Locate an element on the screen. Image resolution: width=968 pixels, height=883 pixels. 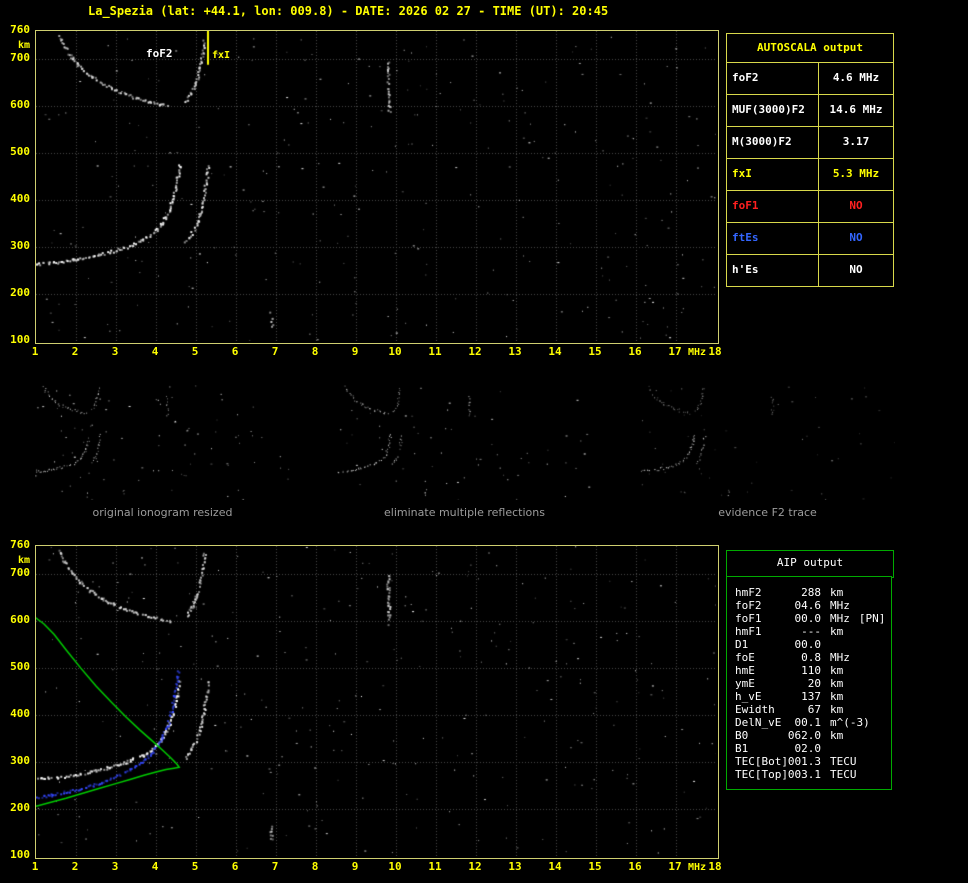
aip-param-name: hmE is located at coordinates (745, 670).